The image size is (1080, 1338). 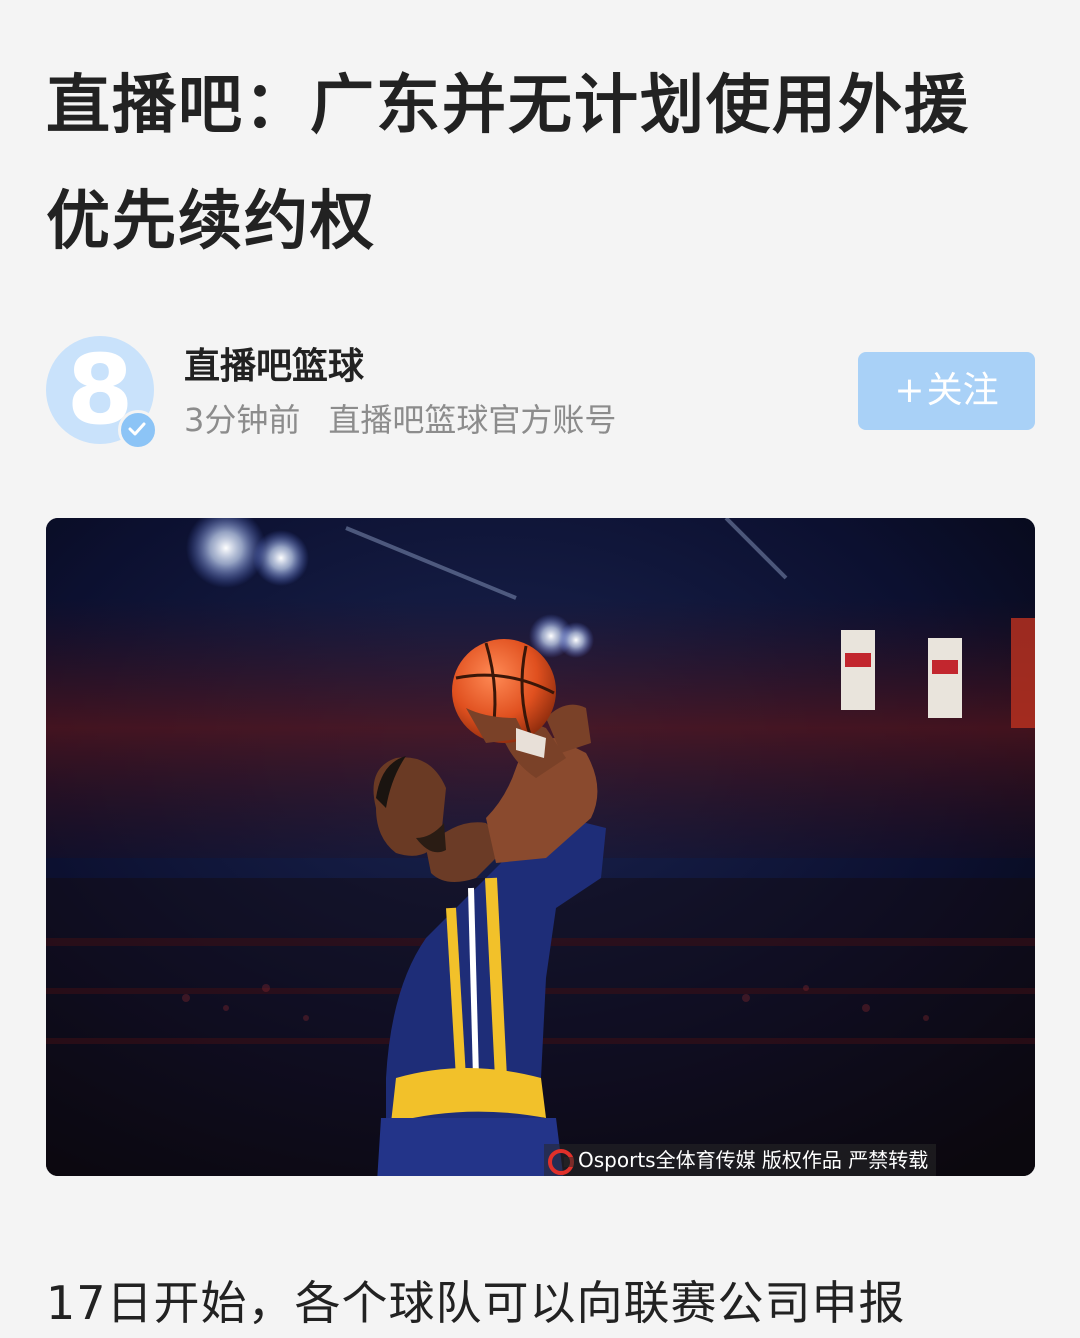 What do you see at coordinates (753, 1160) in the screenshot?
I see `watermark-text: Osports全体育传媒 版权作品 严禁转载` at bounding box center [753, 1160].